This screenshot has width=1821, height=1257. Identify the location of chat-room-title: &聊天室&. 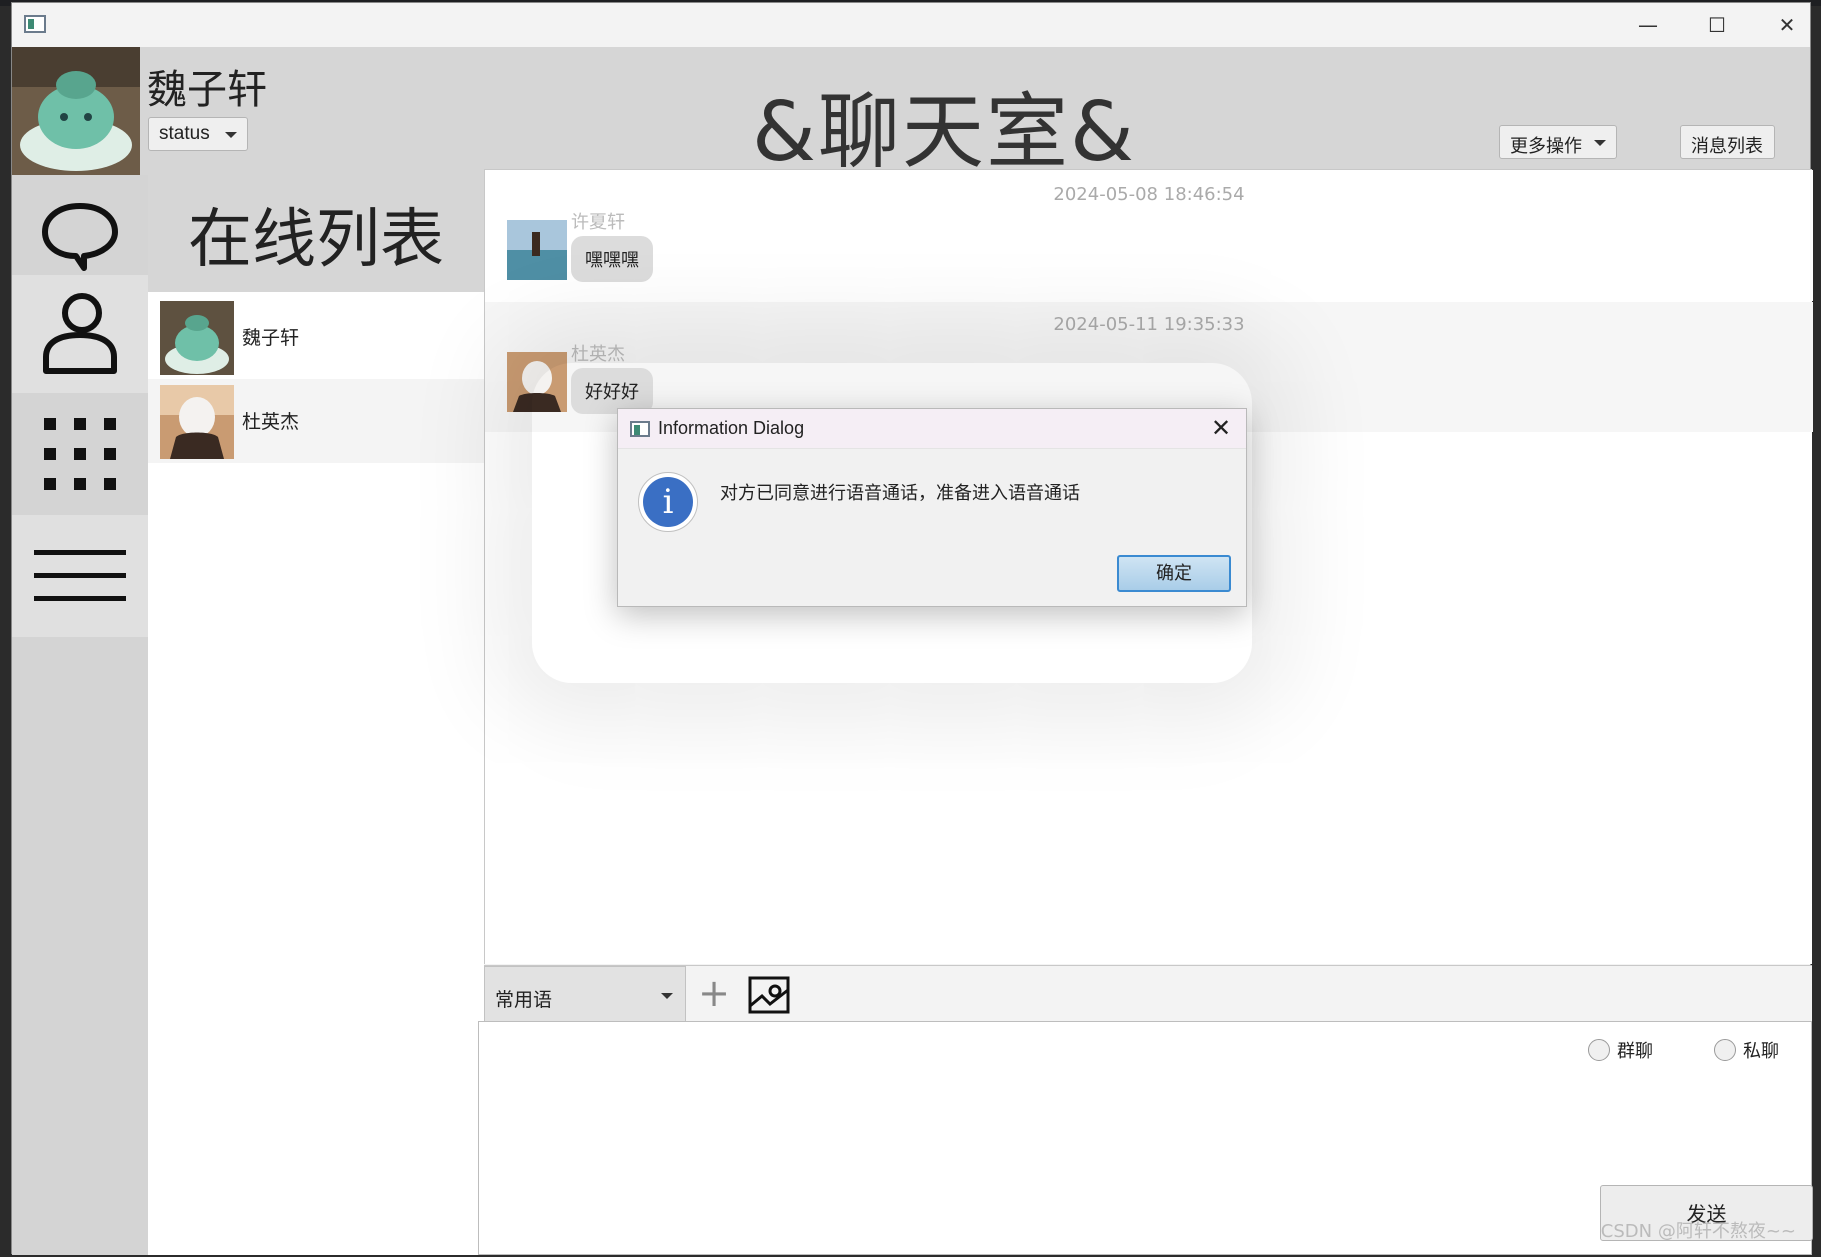
(944, 132).